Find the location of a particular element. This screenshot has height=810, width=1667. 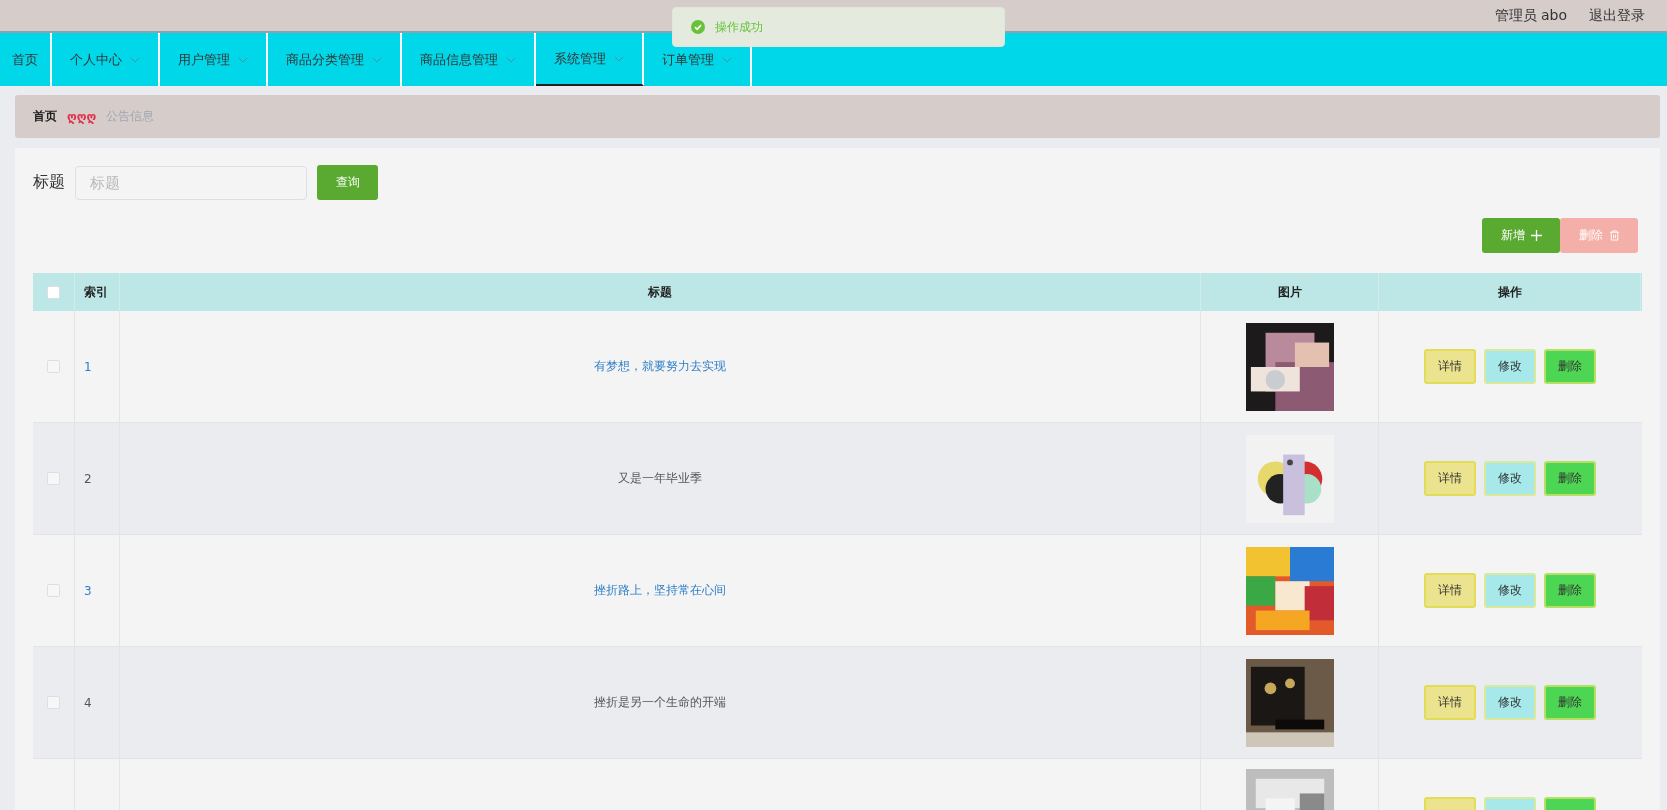

nav-menu-item: 订单管理 is located at coordinates (698, 59).